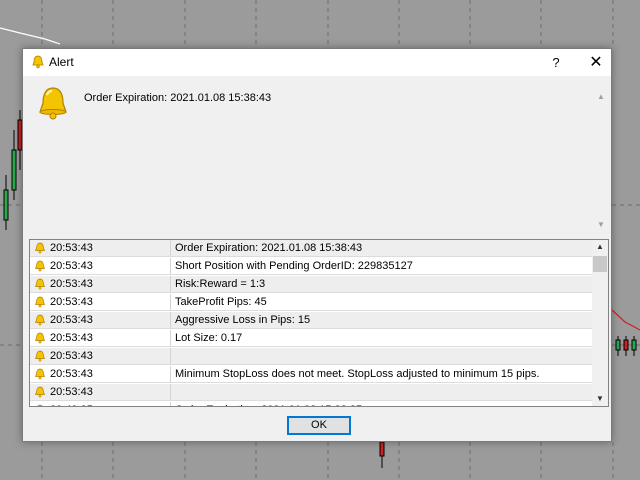 Image resolution: width=640 pixels, height=480 pixels. Describe the element at coordinates (600, 323) in the screenshot. I see `log-scrollbar: ▲ ▼` at that location.